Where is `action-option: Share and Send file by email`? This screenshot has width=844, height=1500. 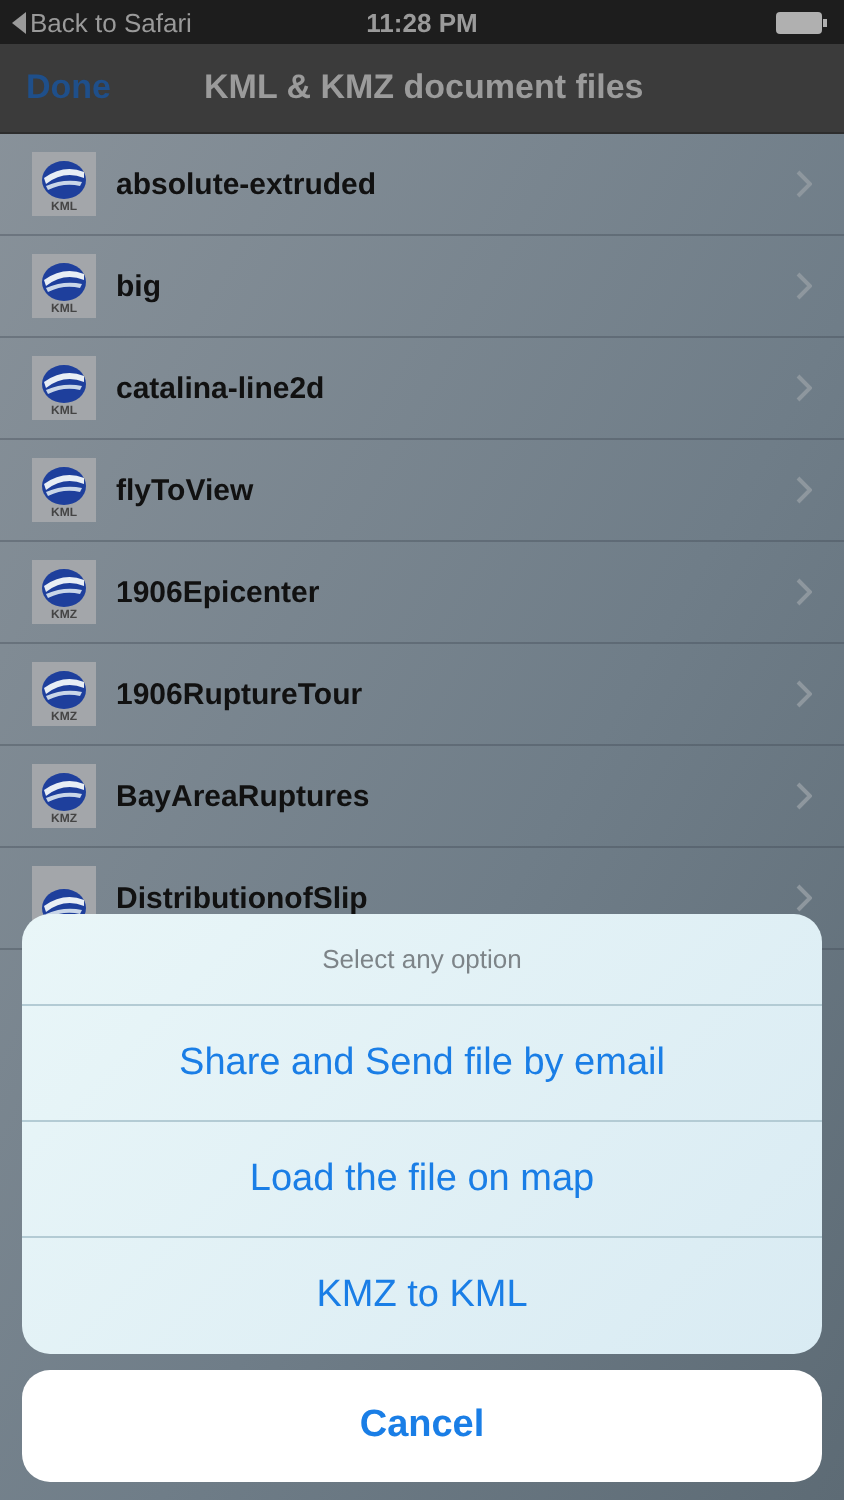 action-option: Share and Send file by email is located at coordinates (422, 1064).